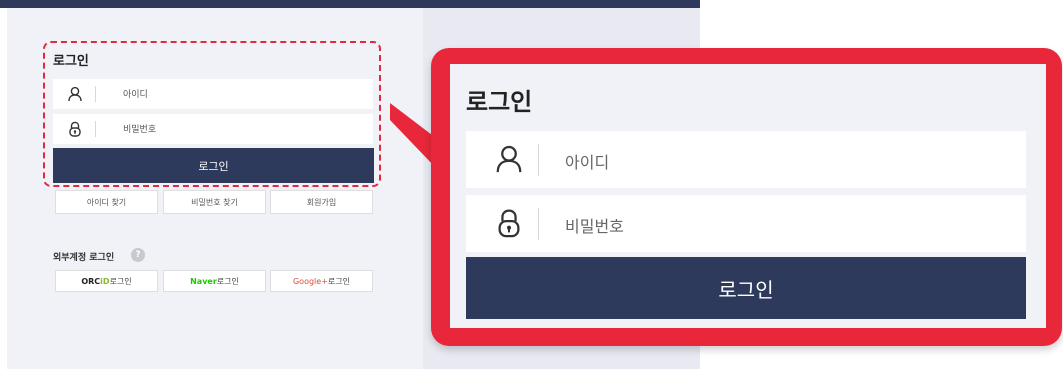 This screenshot has width=1063, height=369. What do you see at coordinates (509, 159) in the screenshot?
I see `user-icon` at bounding box center [509, 159].